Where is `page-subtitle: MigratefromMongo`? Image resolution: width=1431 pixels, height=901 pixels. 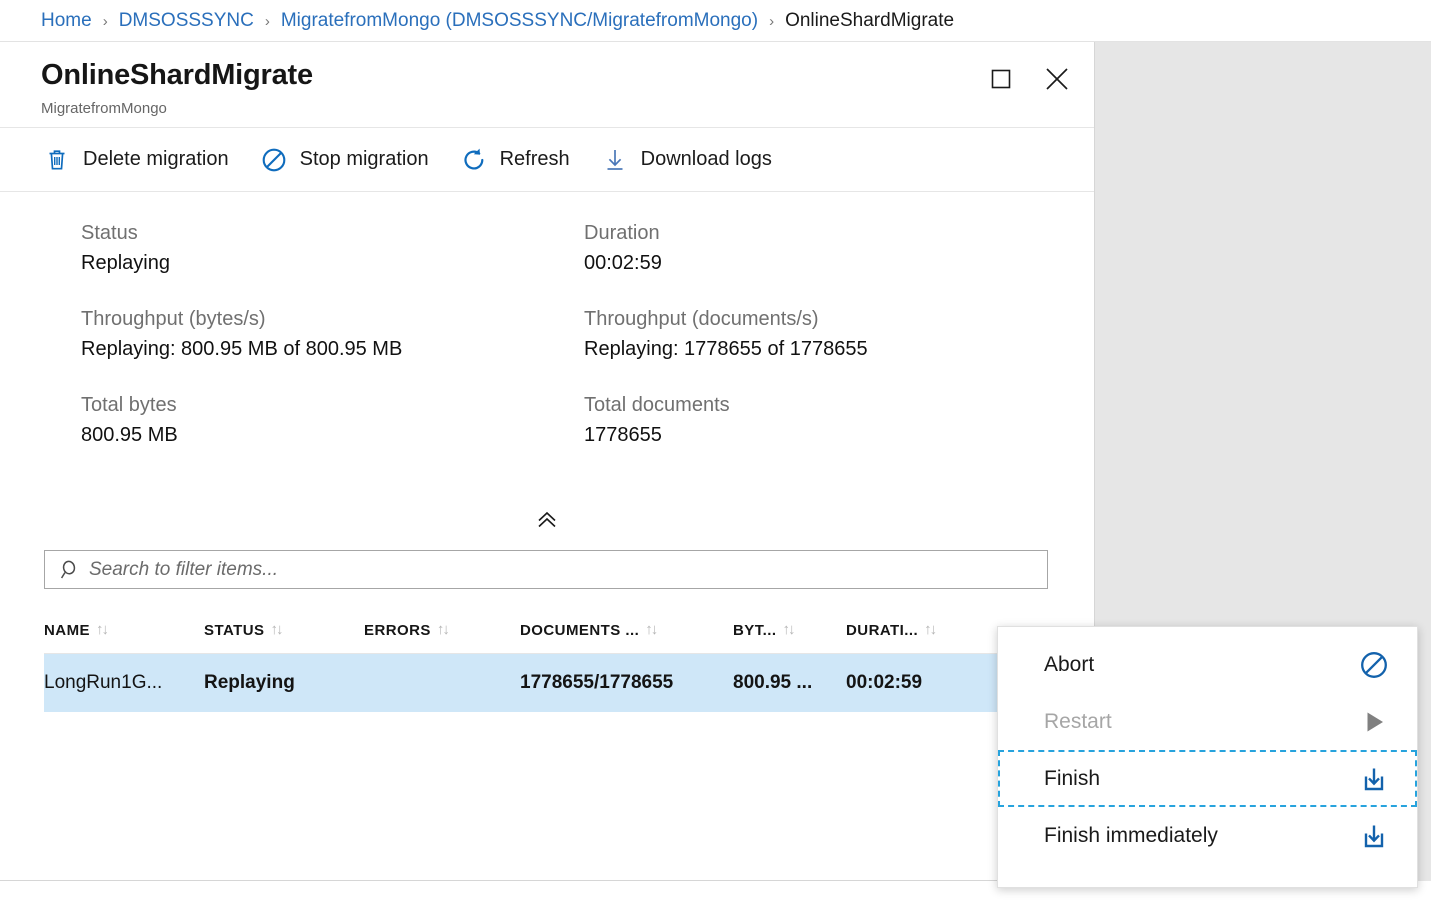 page-subtitle: MigratefromMongo is located at coordinates (104, 108).